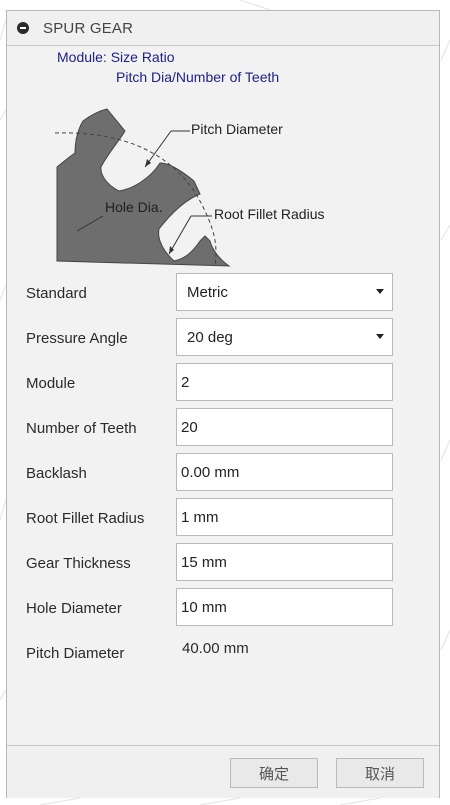 This screenshot has height=805, width=450. I want to click on root-fillet-radius-row: Root Fillet Radius, so click(223, 518).